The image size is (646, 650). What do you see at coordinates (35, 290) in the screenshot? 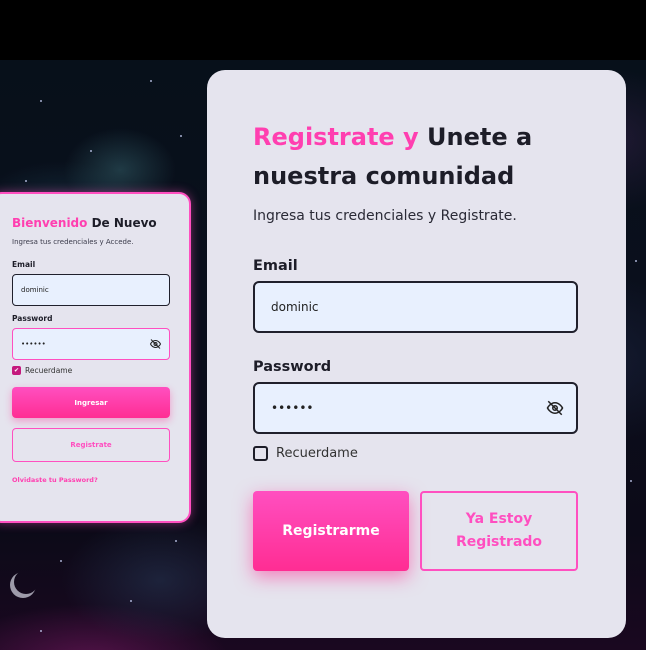
I see `login-email-value: dominic` at bounding box center [35, 290].